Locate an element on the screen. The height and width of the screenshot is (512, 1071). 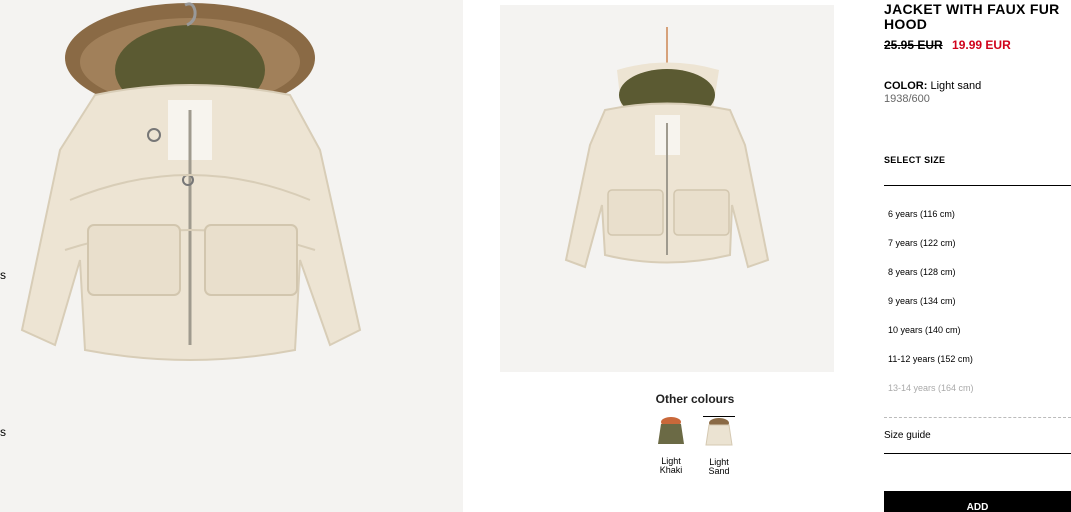
sale-price: 19.99 EUR is located at coordinates (981, 45).